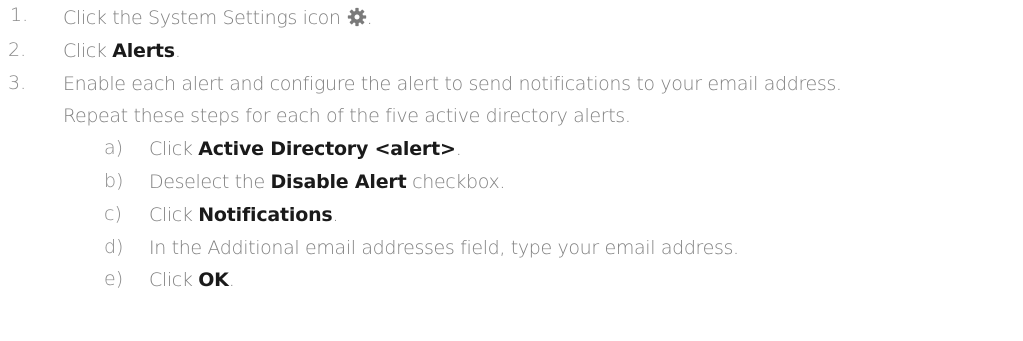  Describe the element at coordinates (174, 215) in the screenshot. I see `substep-c-prefix: Click` at that location.